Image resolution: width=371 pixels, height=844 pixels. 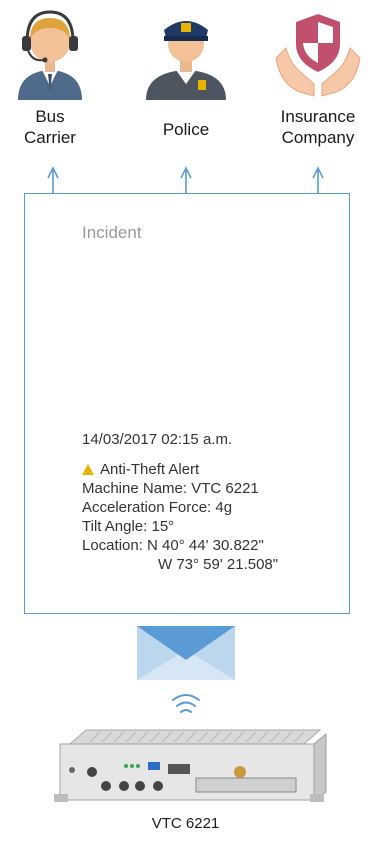 I want to click on acceleration-force: Acceleration Force: 4g, so click(x=157, y=507).